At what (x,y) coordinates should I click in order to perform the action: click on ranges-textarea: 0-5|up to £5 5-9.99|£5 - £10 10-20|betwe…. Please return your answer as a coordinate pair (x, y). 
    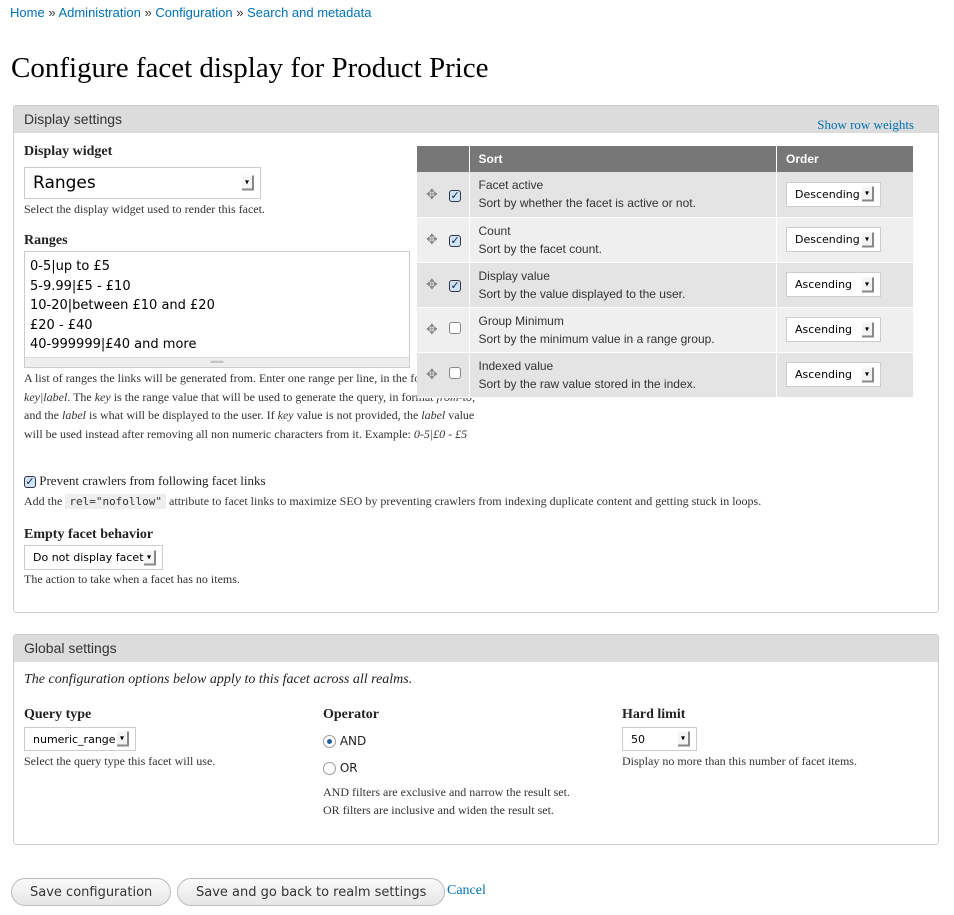
    Looking at the image, I should click on (217, 309).